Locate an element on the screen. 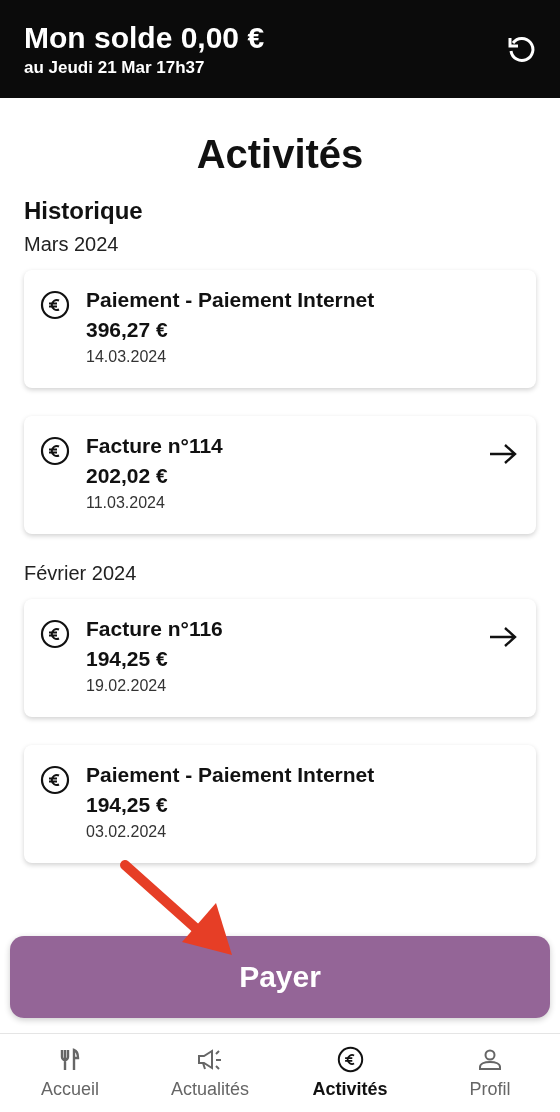 The height and width of the screenshot is (1112, 560). section-title: Historique is located at coordinates (84, 211).